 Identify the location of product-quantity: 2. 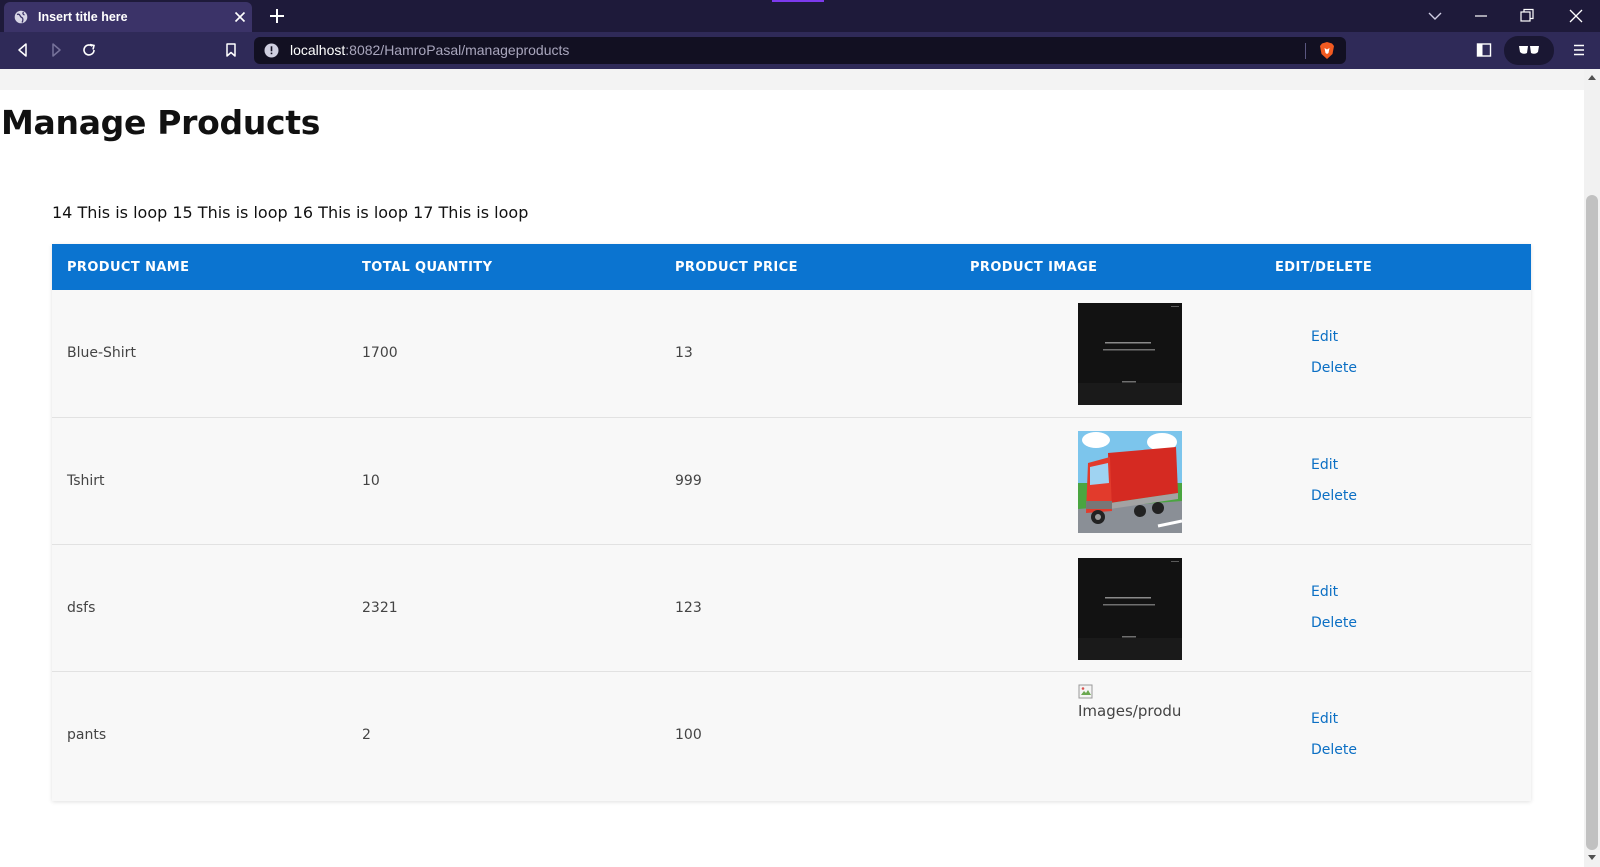
(366, 735).